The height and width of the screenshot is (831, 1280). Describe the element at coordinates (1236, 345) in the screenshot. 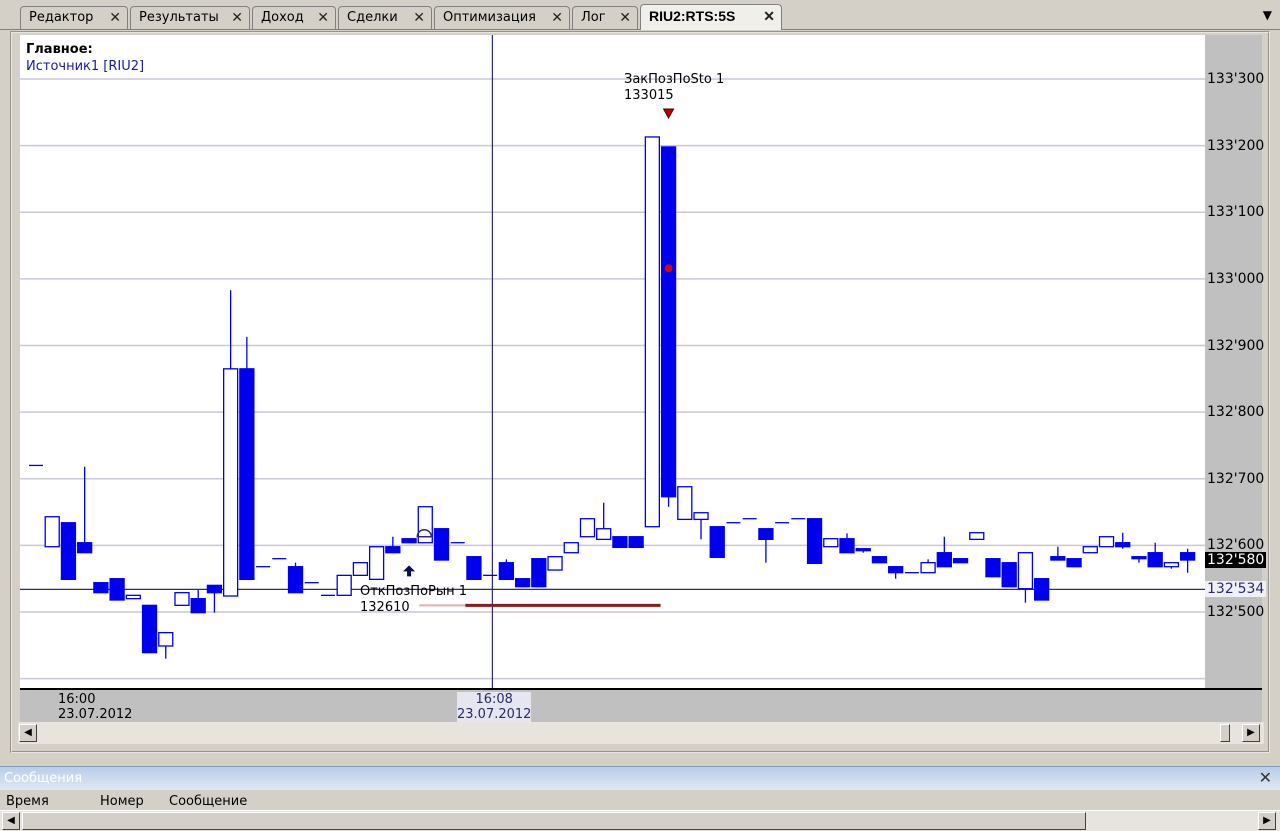

I see `price-tick-label: 132'900` at that location.